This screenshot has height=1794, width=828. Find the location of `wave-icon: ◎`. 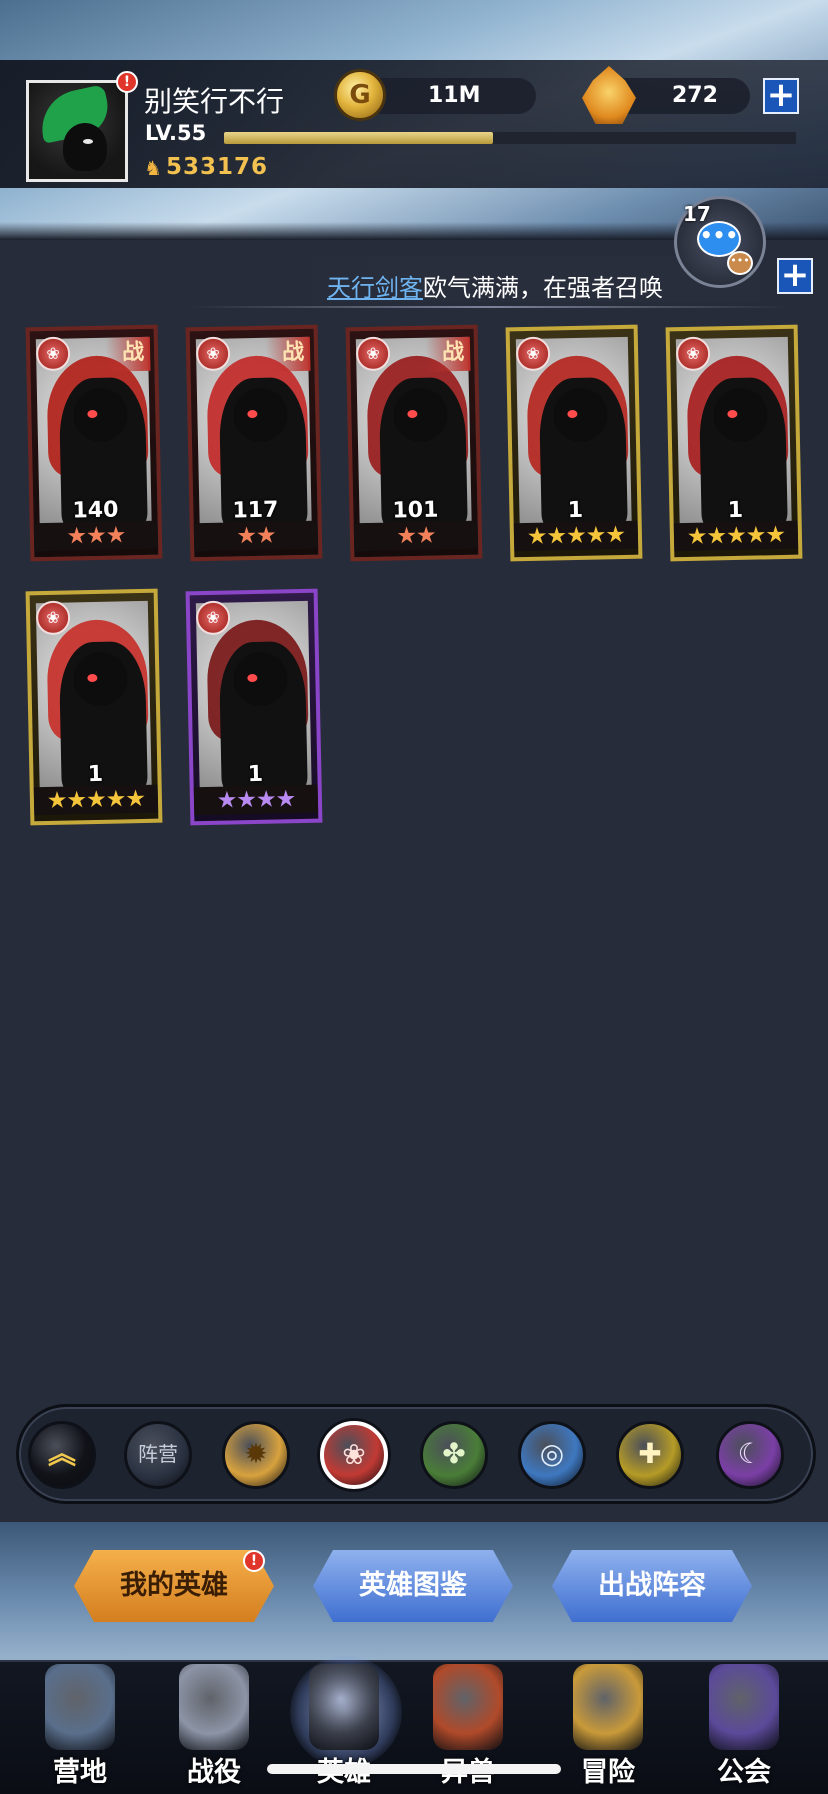

wave-icon: ◎ is located at coordinates (552, 1453).